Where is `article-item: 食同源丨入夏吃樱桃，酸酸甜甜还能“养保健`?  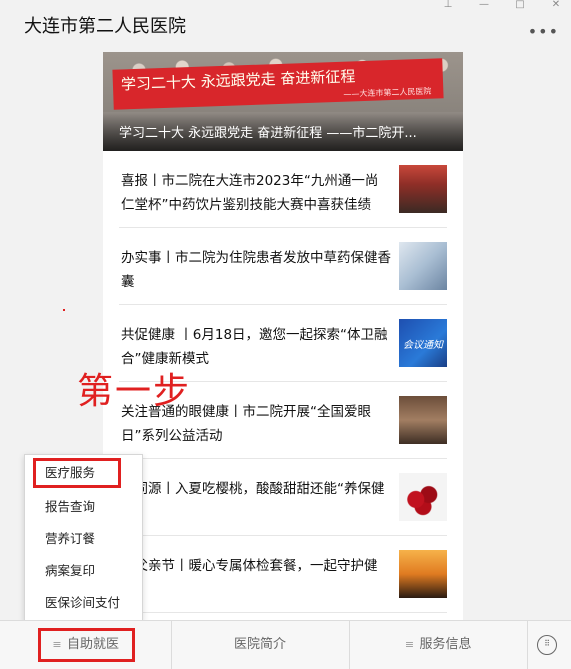
article-item: 食同源丨入夏吃樱桃，酸酸甜甜还能“养保健 is located at coordinates (283, 497).